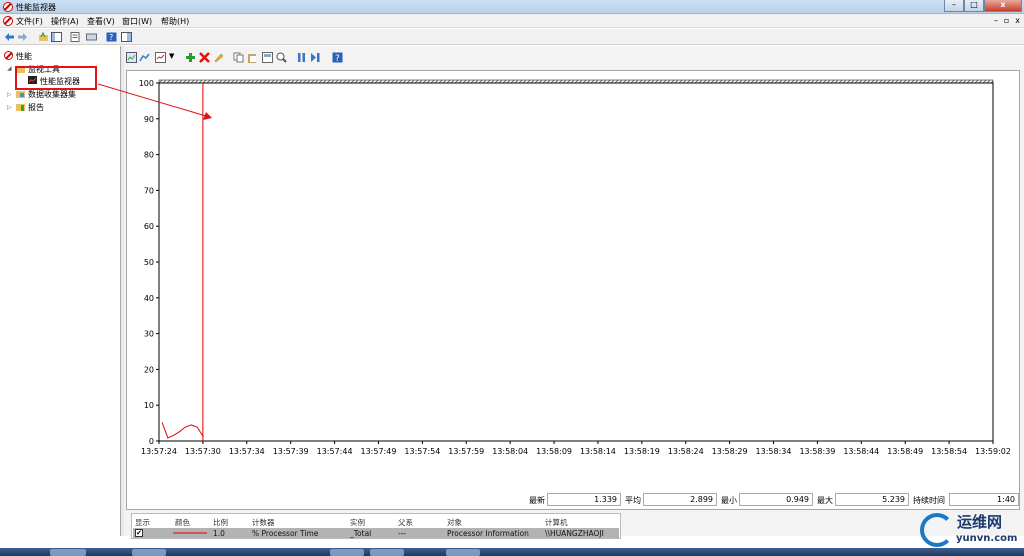 This screenshot has height=556, width=1024. What do you see at coordinates (1003, 6) in the screenshot?
I see `close-button: x` at bounding box center [1003, 6].